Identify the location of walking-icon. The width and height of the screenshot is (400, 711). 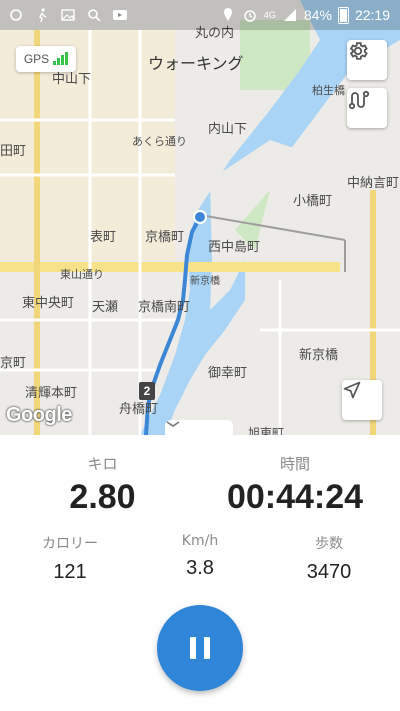
(43, 15).